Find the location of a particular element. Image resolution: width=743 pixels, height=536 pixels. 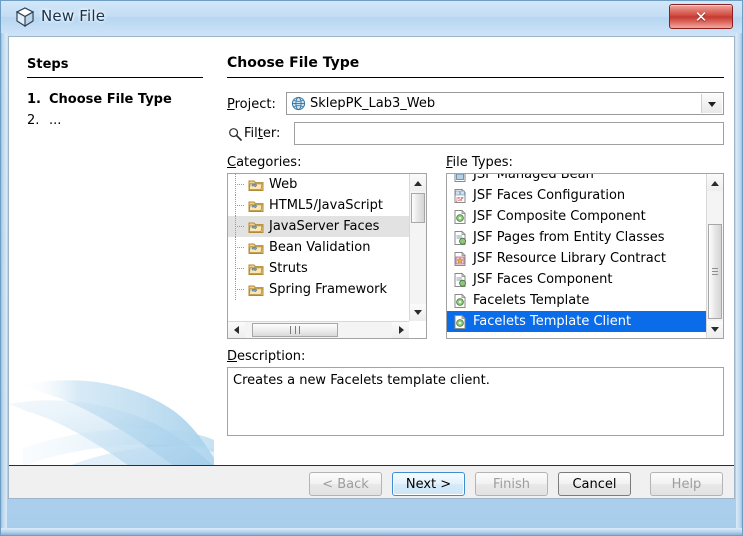

list-item: Bean Validation is located at coordinates (319, 247).